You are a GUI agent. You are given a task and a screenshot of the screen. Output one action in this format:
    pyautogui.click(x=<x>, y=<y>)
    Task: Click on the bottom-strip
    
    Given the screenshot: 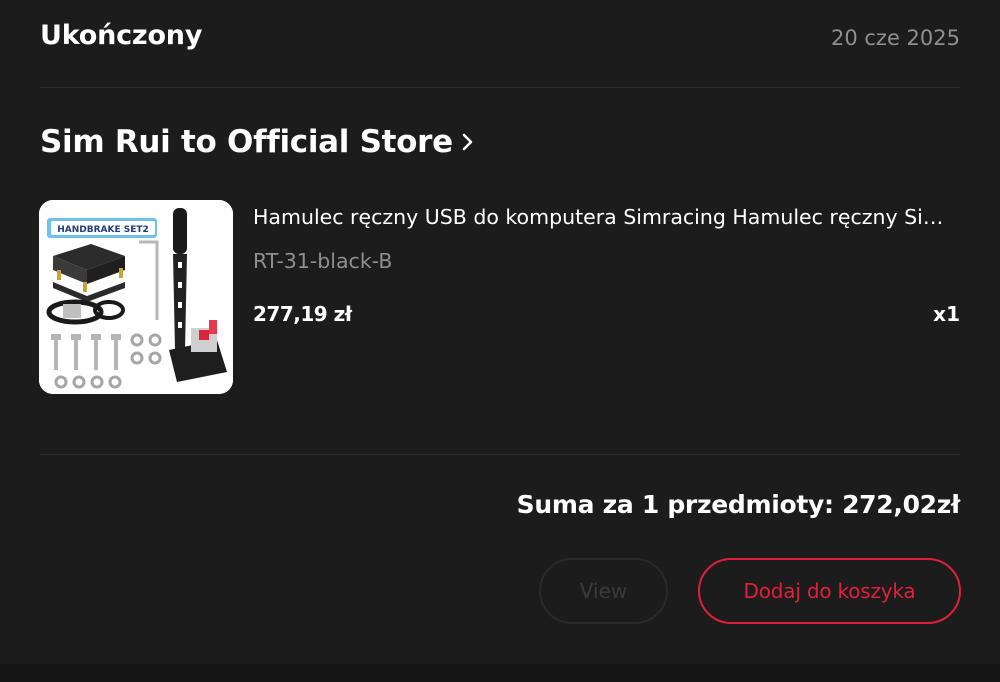 What is the action you would take?
    pyautogui.click(x=500, y=673)
    